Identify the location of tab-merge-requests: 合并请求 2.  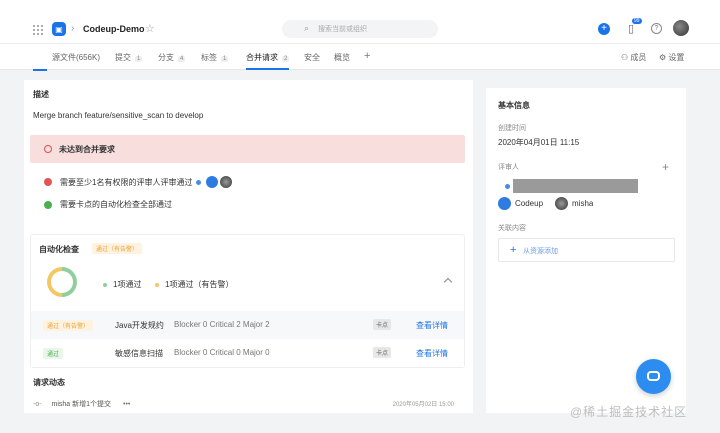
(268, 61).